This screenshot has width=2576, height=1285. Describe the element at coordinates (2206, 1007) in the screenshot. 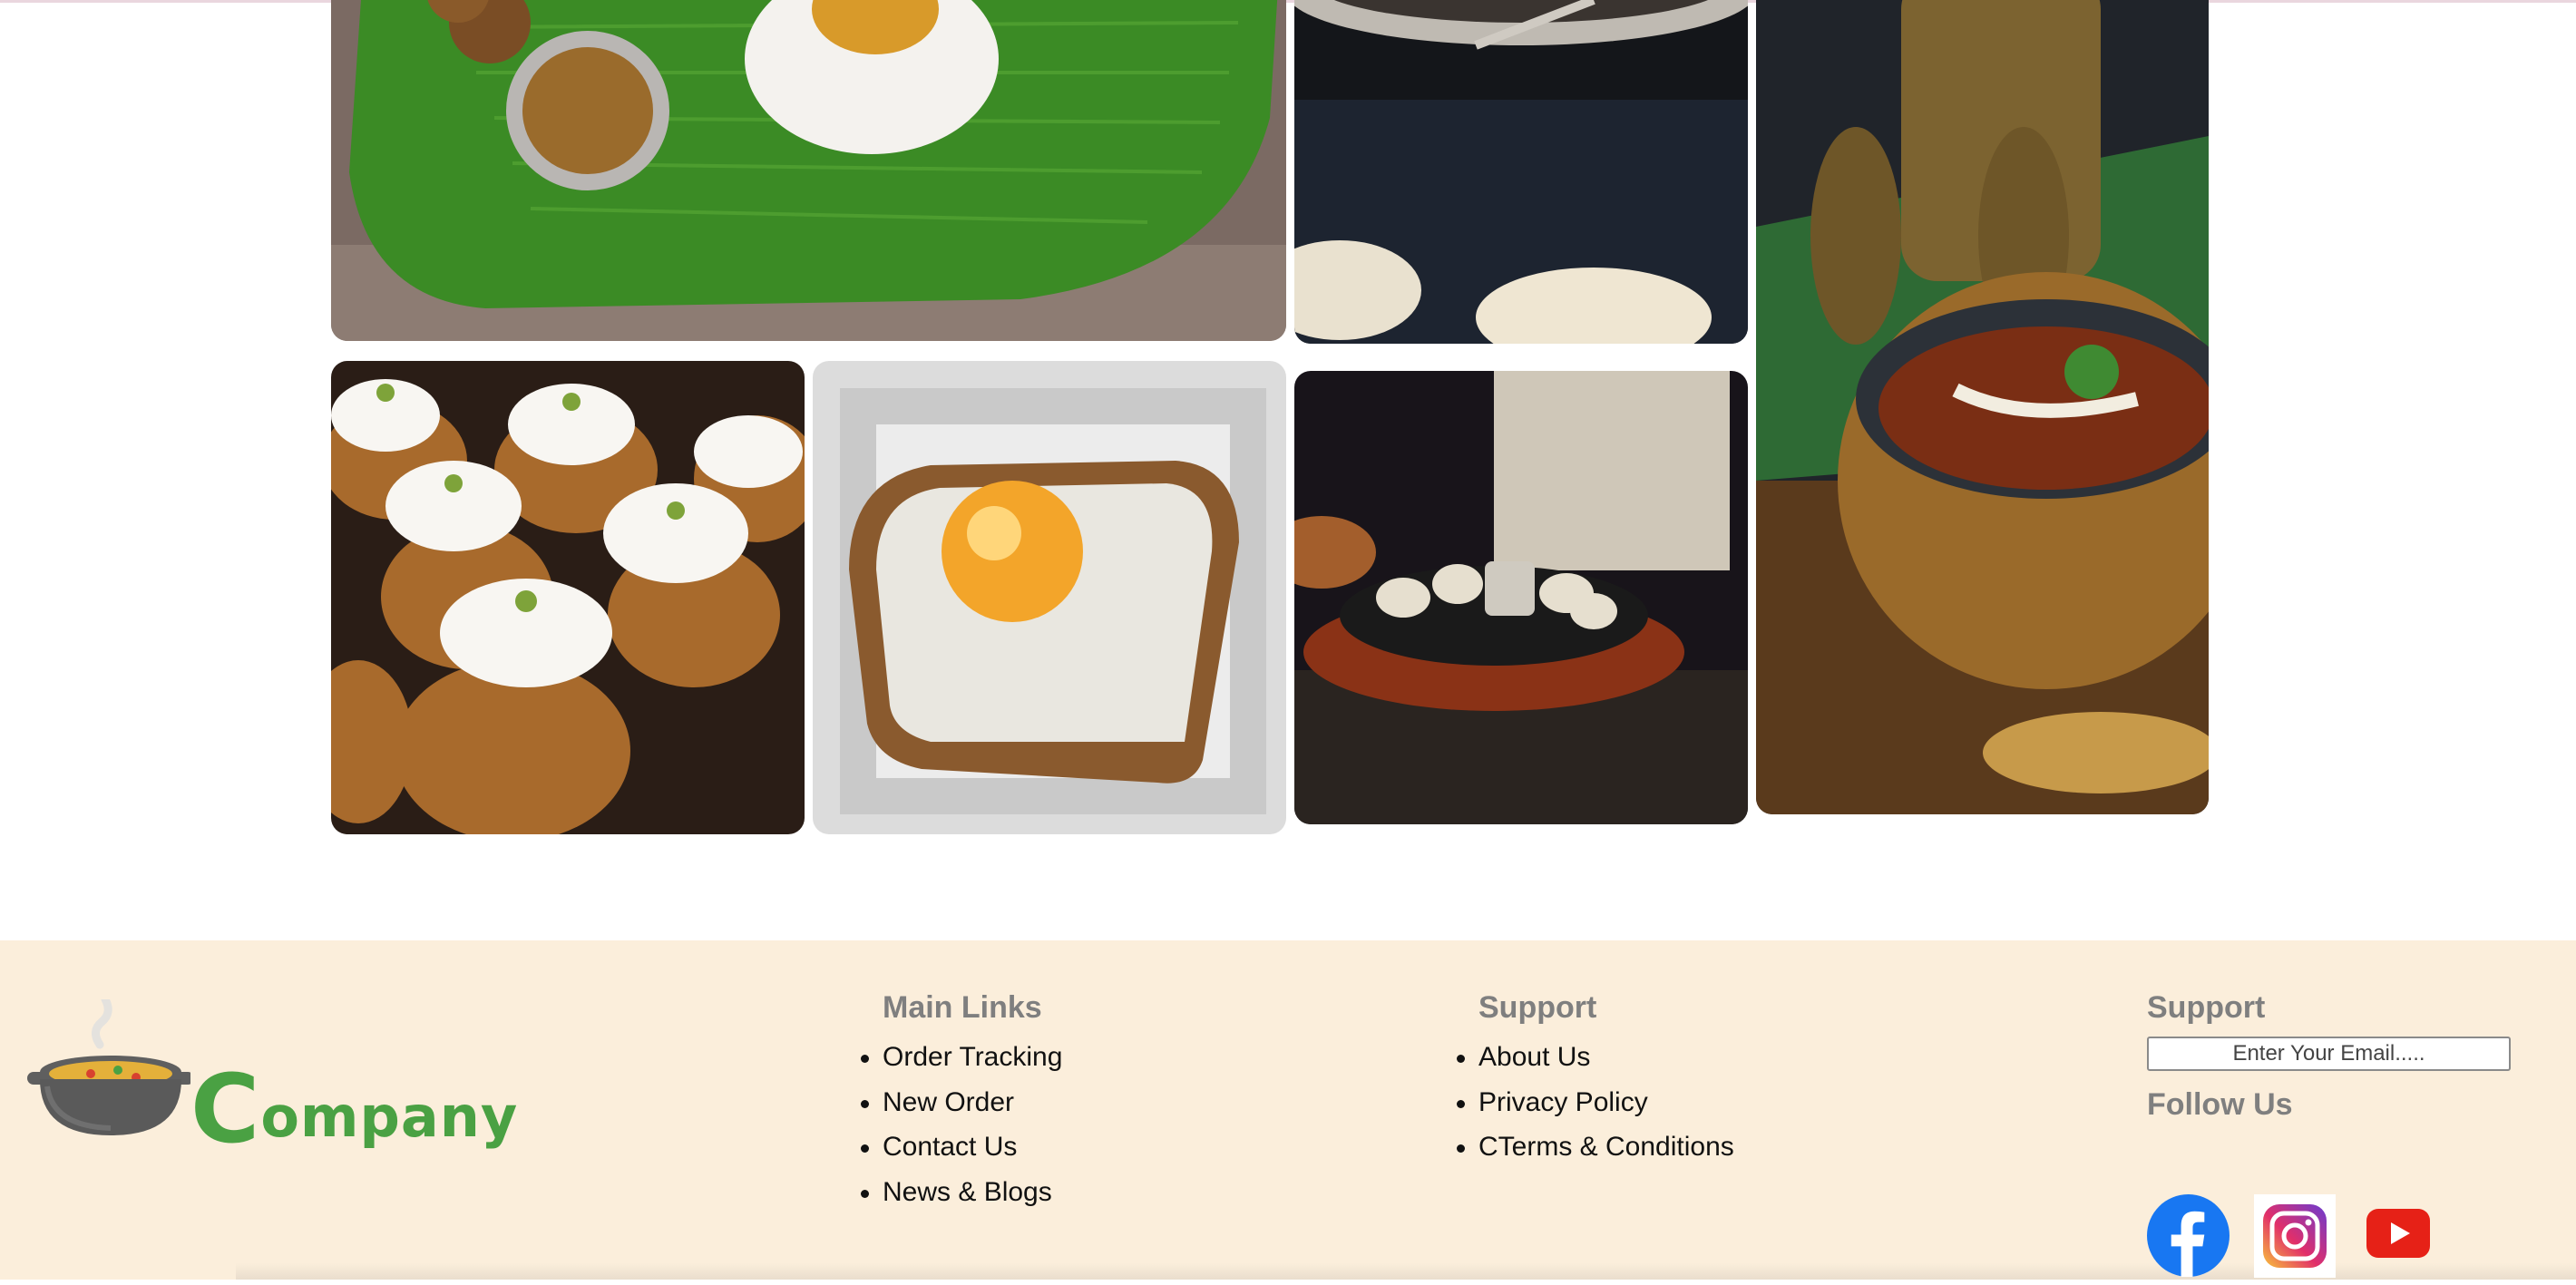

I see `subscribe-heading: Support` at that location.